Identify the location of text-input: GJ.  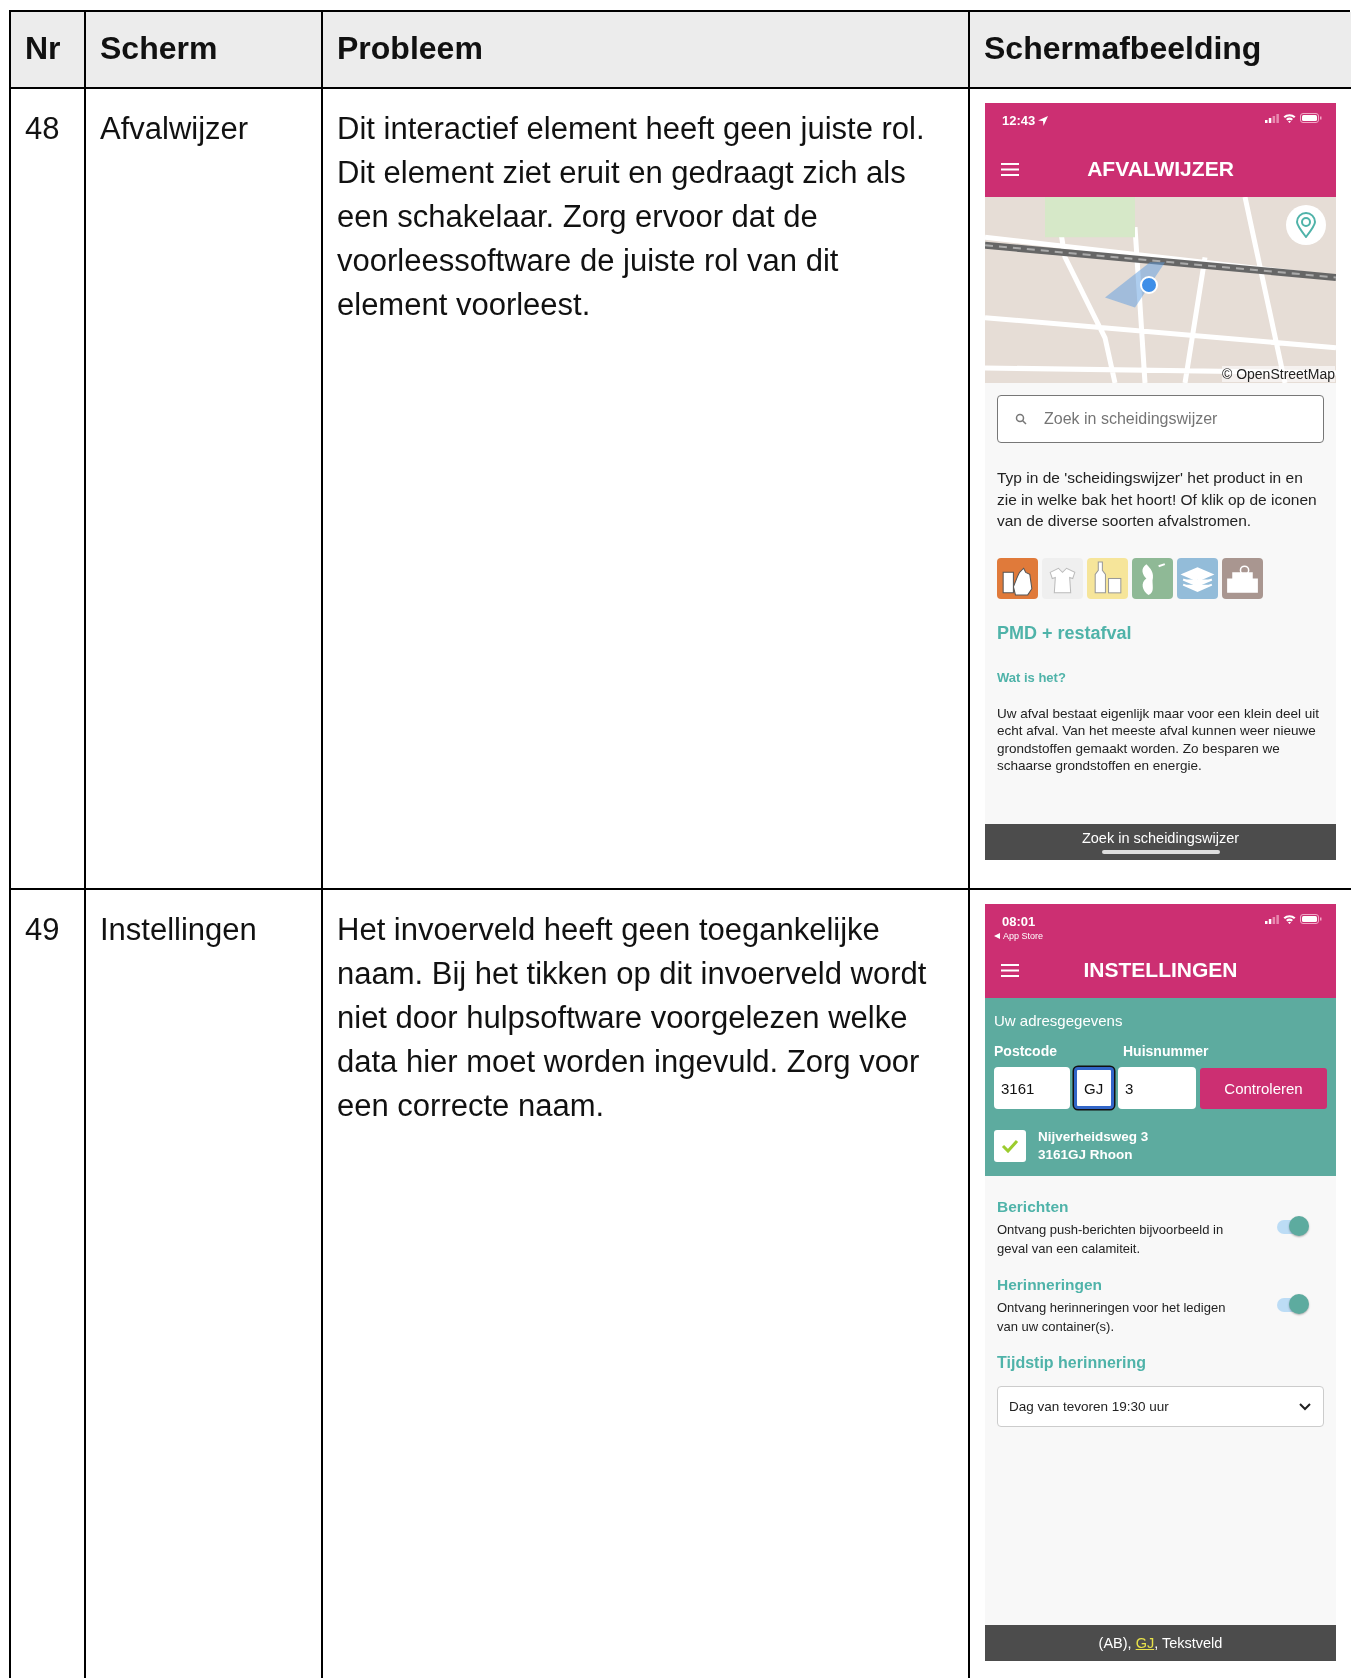
(1094, 1088).